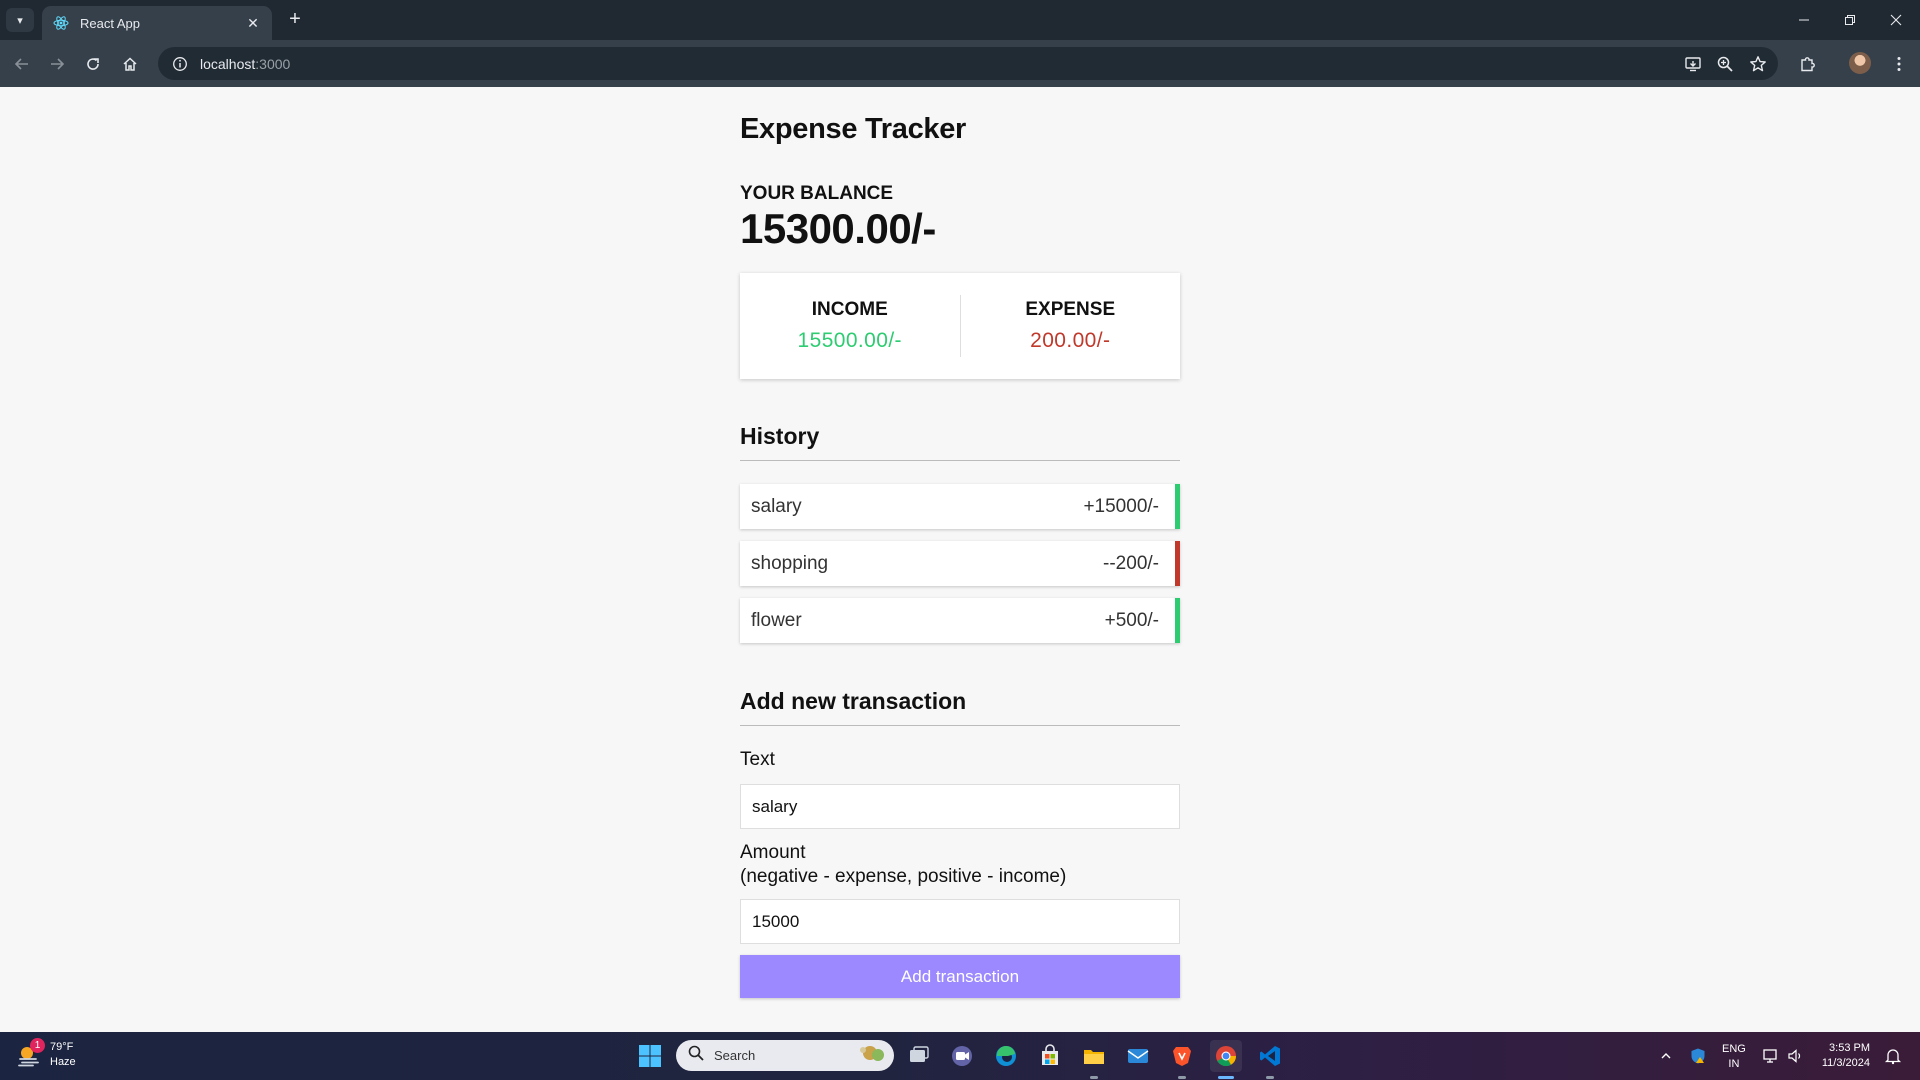  Describe the element at coordinates (1226, 1077) in the screenshot. I see `active-app-indicator` at that location.